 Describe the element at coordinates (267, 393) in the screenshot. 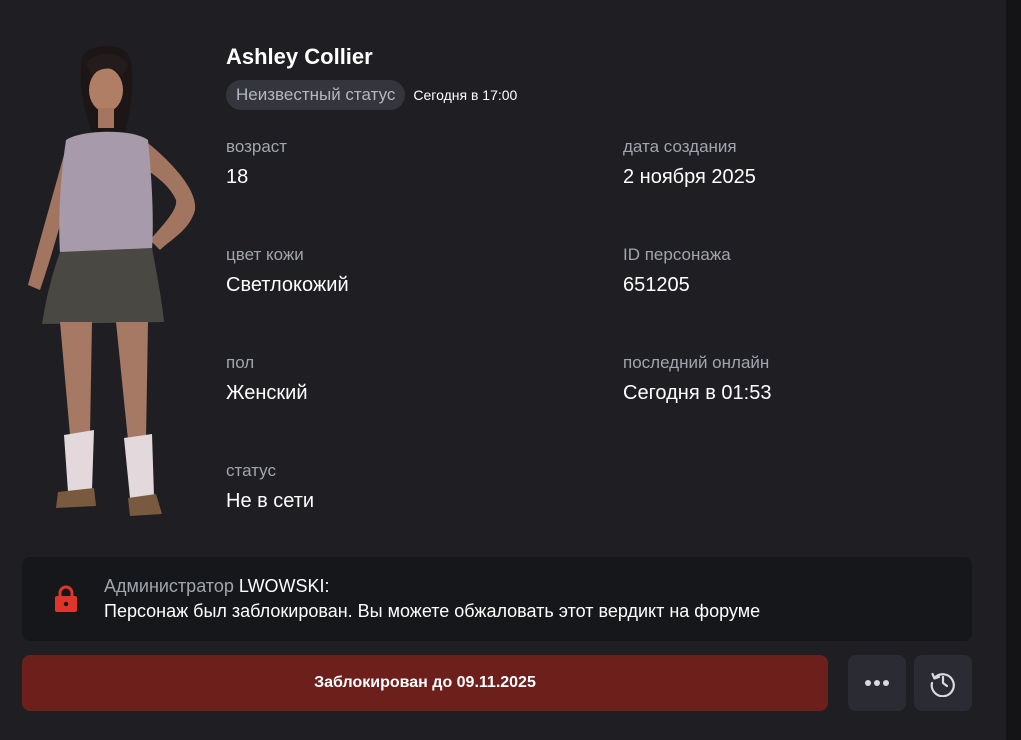

I see `field-value: Женский` at that location.